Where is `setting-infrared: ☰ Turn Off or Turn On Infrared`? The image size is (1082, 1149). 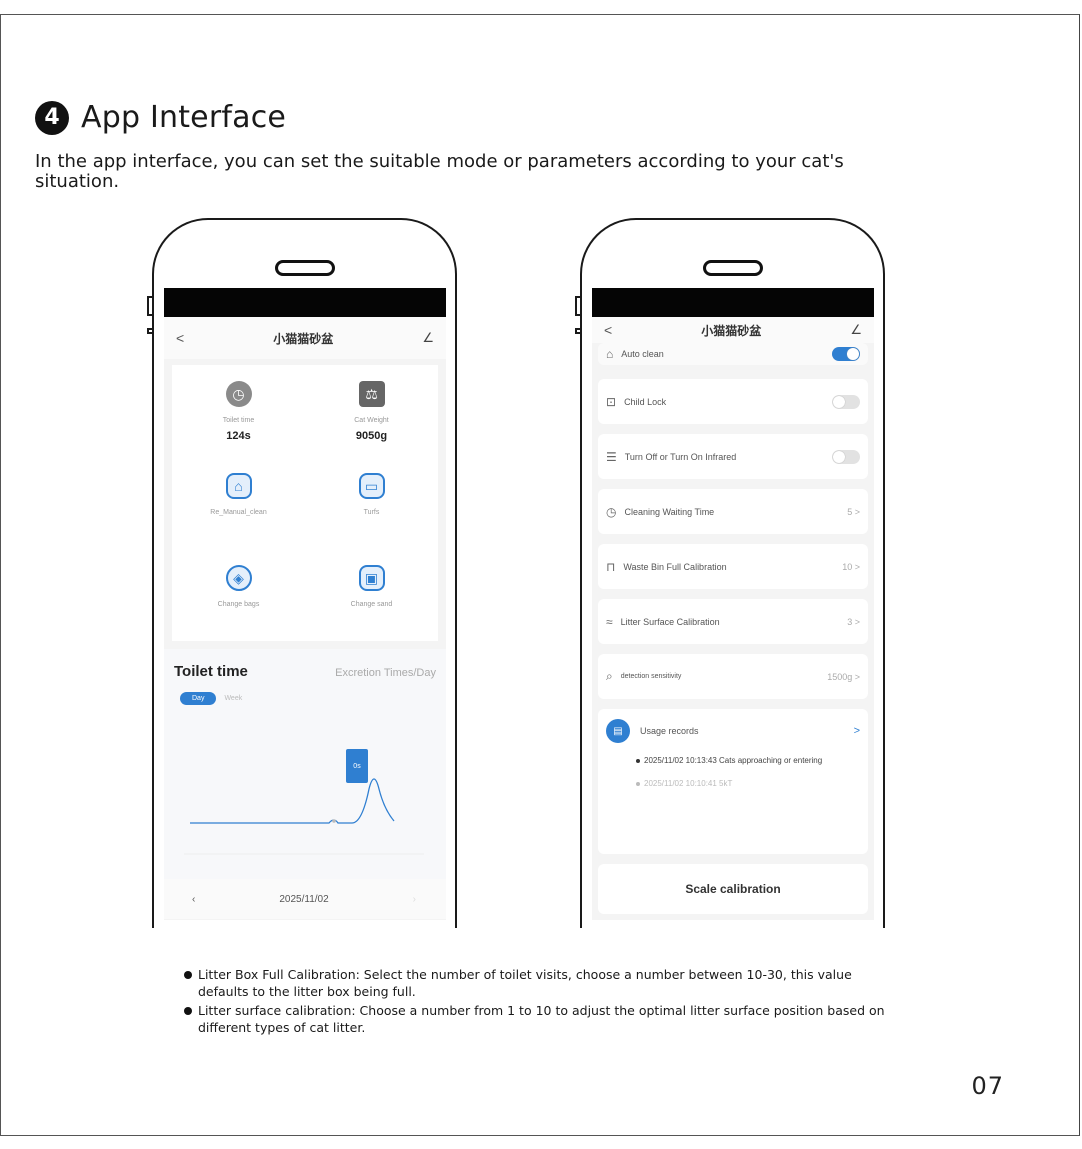
setting-infrared: ☰ Turn Off or Turn On Infrared is located at coordinates (733, 456).